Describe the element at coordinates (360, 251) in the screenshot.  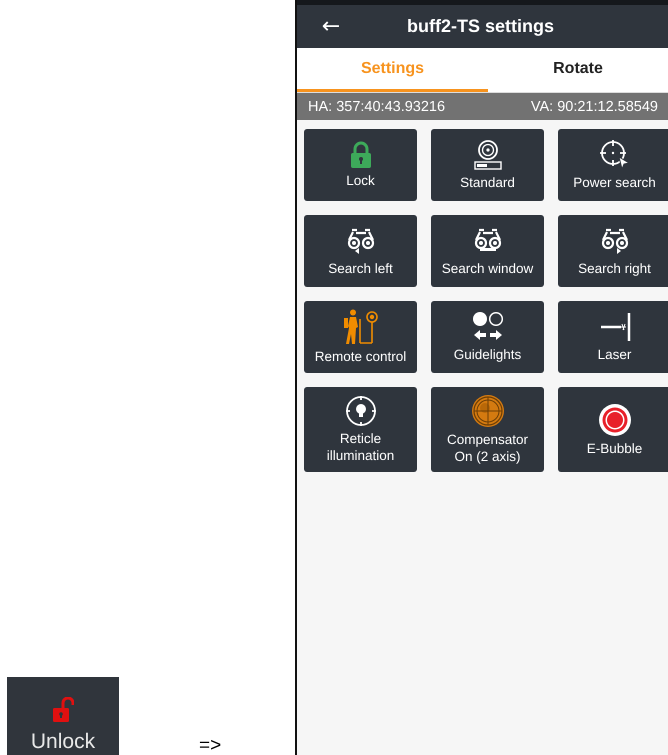
I see `setting-tile: Search left` at that location.